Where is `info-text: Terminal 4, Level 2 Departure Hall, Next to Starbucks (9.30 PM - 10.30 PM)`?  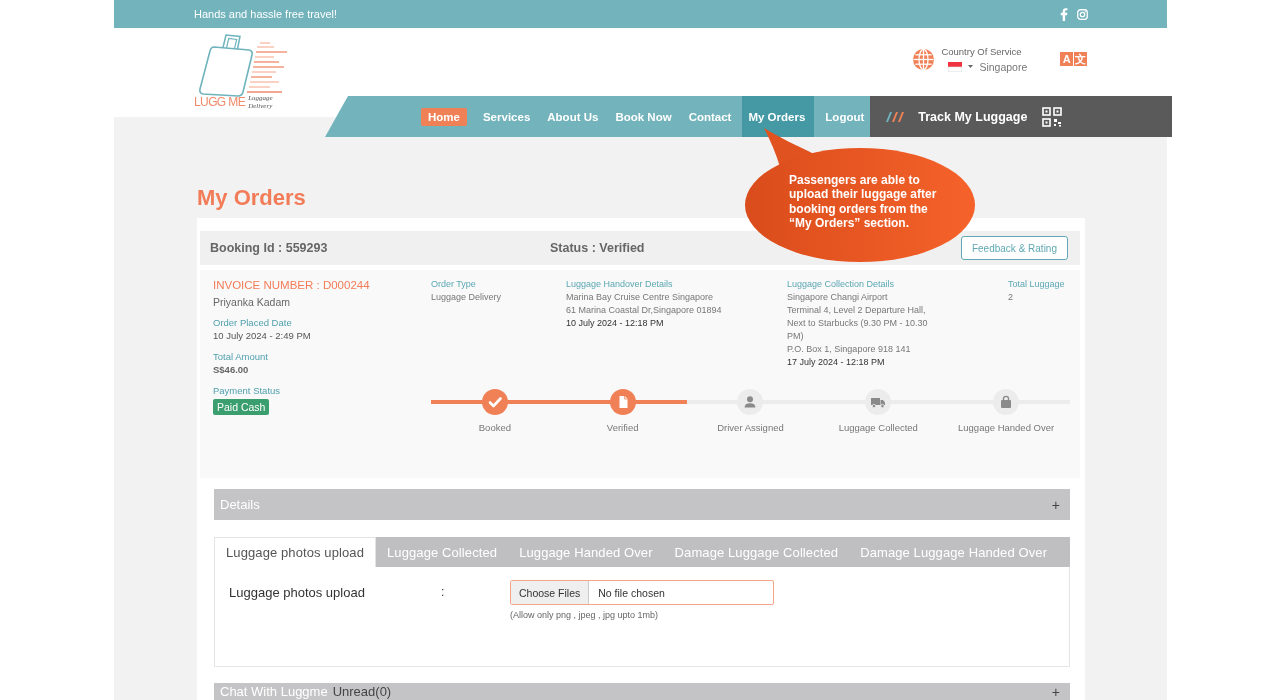 info-text: Terminal 4, Level 2 Departure Hall, Next to Starbucks (9.30 PM - 10.30 PM) is located at coordinates (858, 323).